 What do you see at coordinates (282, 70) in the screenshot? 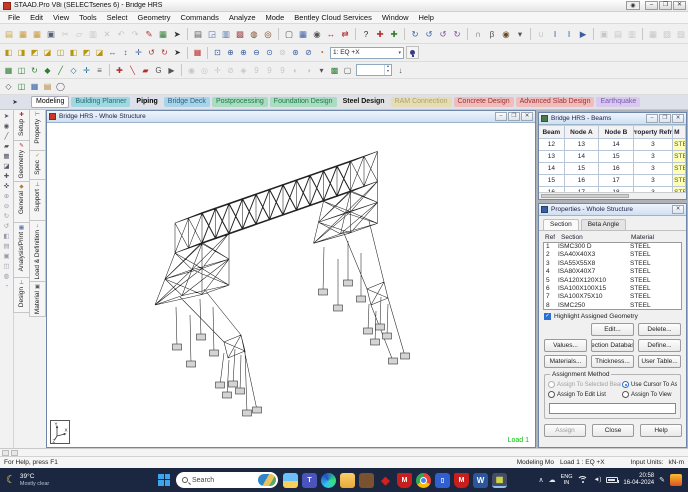
I see `query-c-icon: 9` at bounding box center [282, 70].